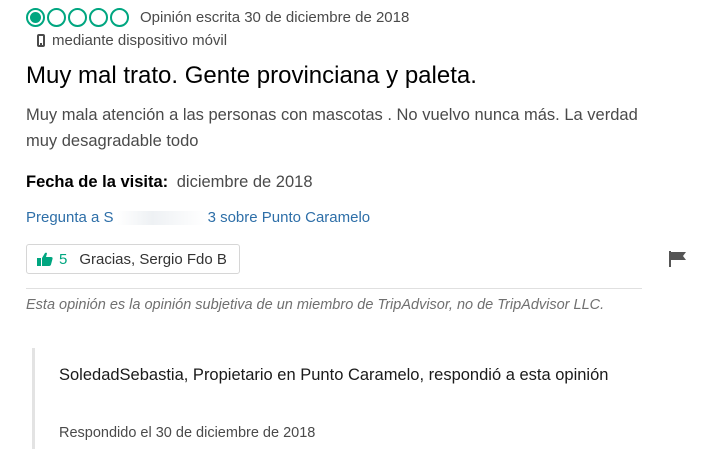  I want to click on redacted-username, so click(160, 218).